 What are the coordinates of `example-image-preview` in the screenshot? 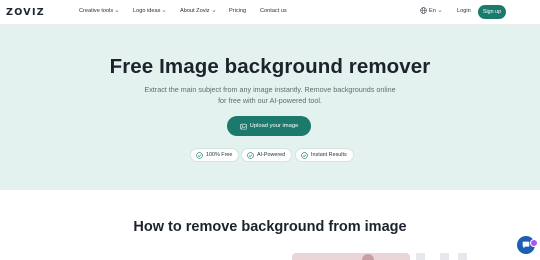 It's located at (351, 256).